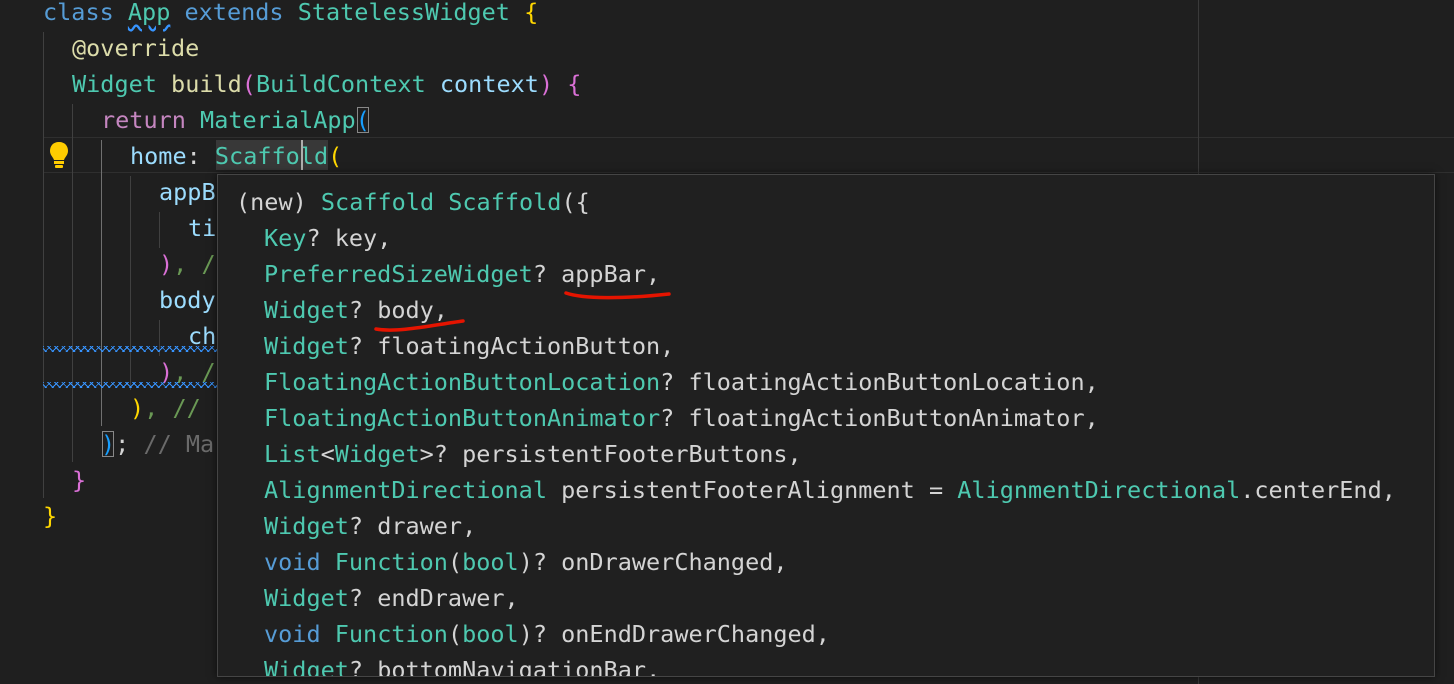  I want to click on param-line: Widget? body,, so click(356, 310).